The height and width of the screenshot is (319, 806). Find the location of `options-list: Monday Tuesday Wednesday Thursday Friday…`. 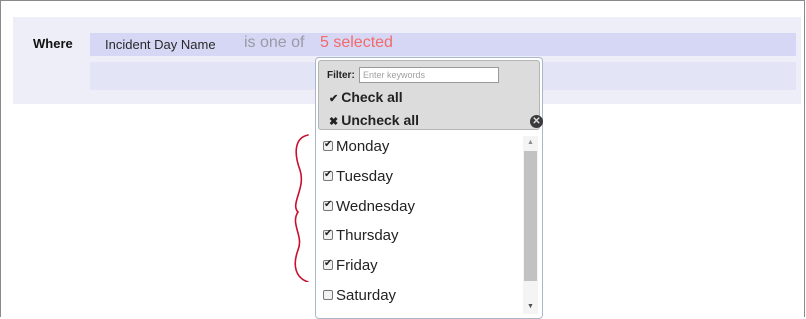

options-list: Monday Tuesday Wednesday Thursday Friday… is located at coordinates (419, 225).